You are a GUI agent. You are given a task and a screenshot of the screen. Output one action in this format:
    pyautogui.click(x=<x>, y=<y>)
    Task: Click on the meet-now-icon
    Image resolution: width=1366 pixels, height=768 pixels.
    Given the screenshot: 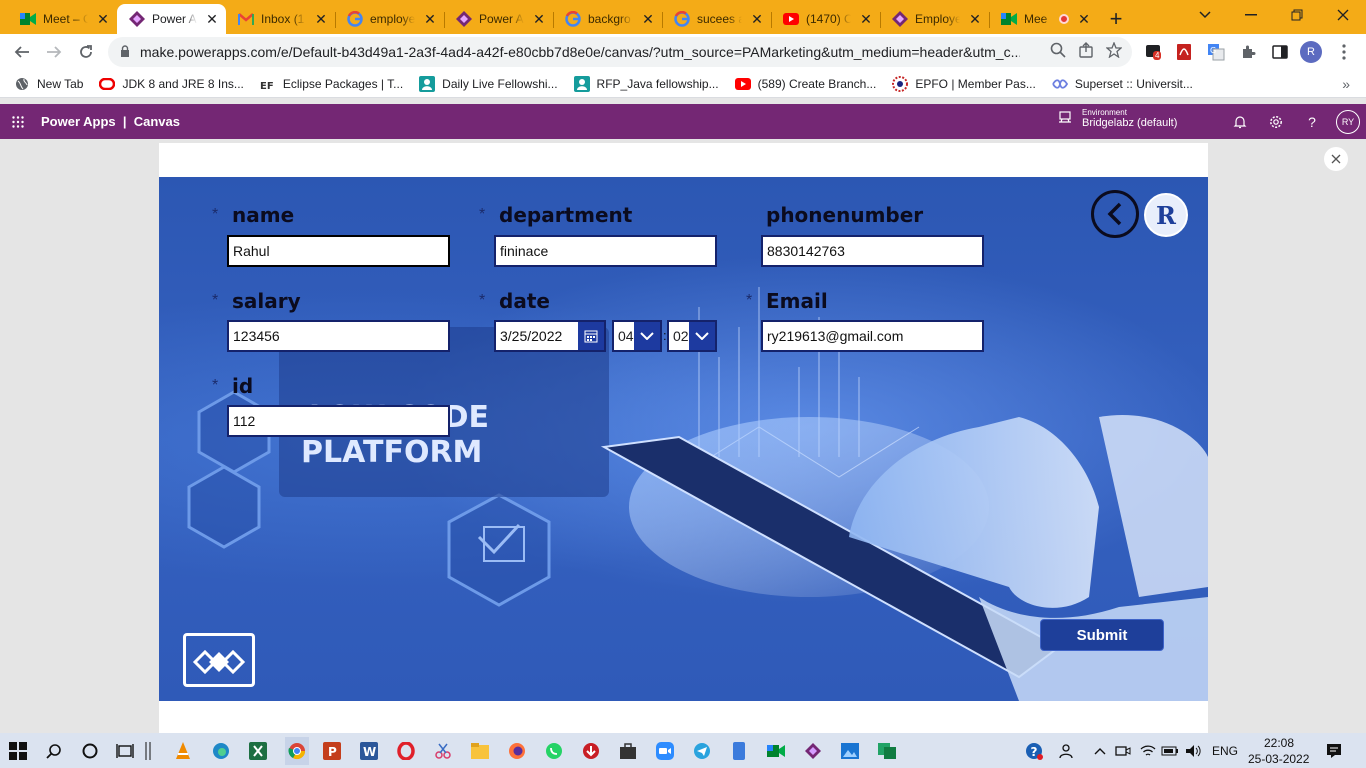 What is the action you would take?
    pyautogui.click(x=1123, y=751)
    